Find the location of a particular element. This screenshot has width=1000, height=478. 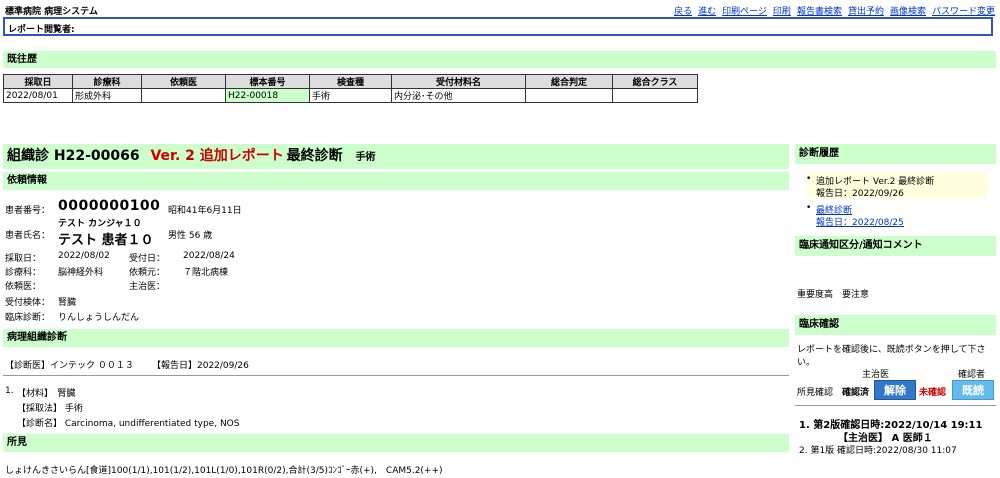

request-title: 依頼情報 is located at coordinates (27, 180).